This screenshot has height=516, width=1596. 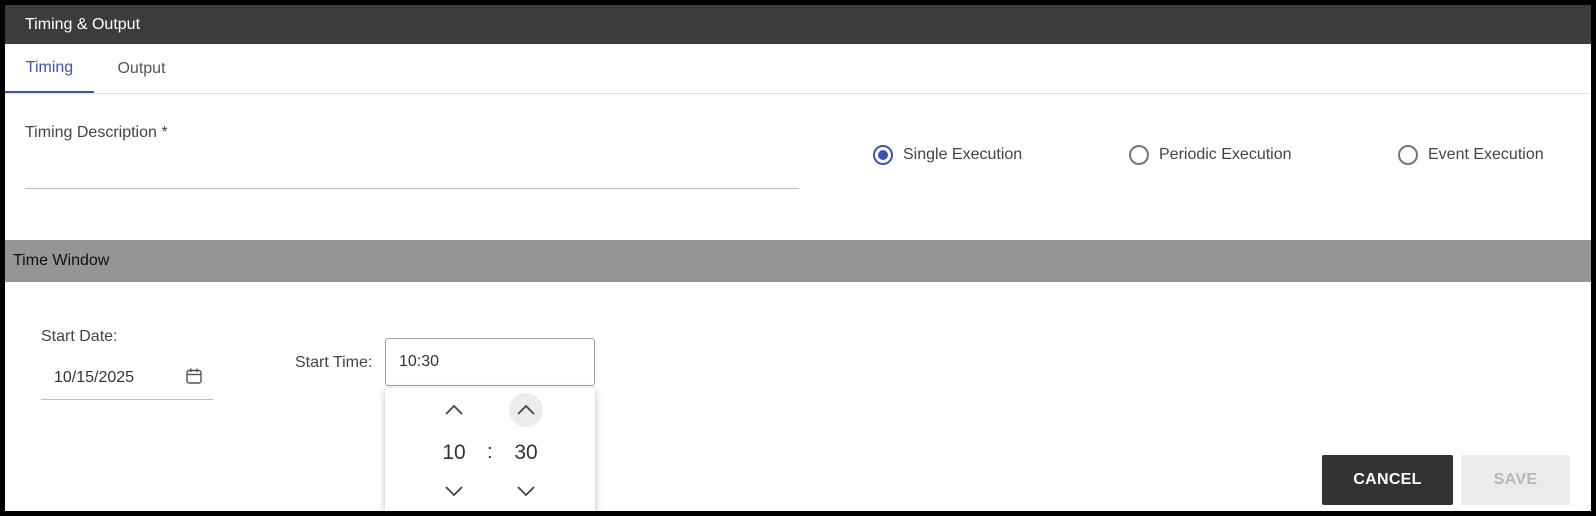 I want to click on tab-bar: Timing Output, so click(x=798, y=69).